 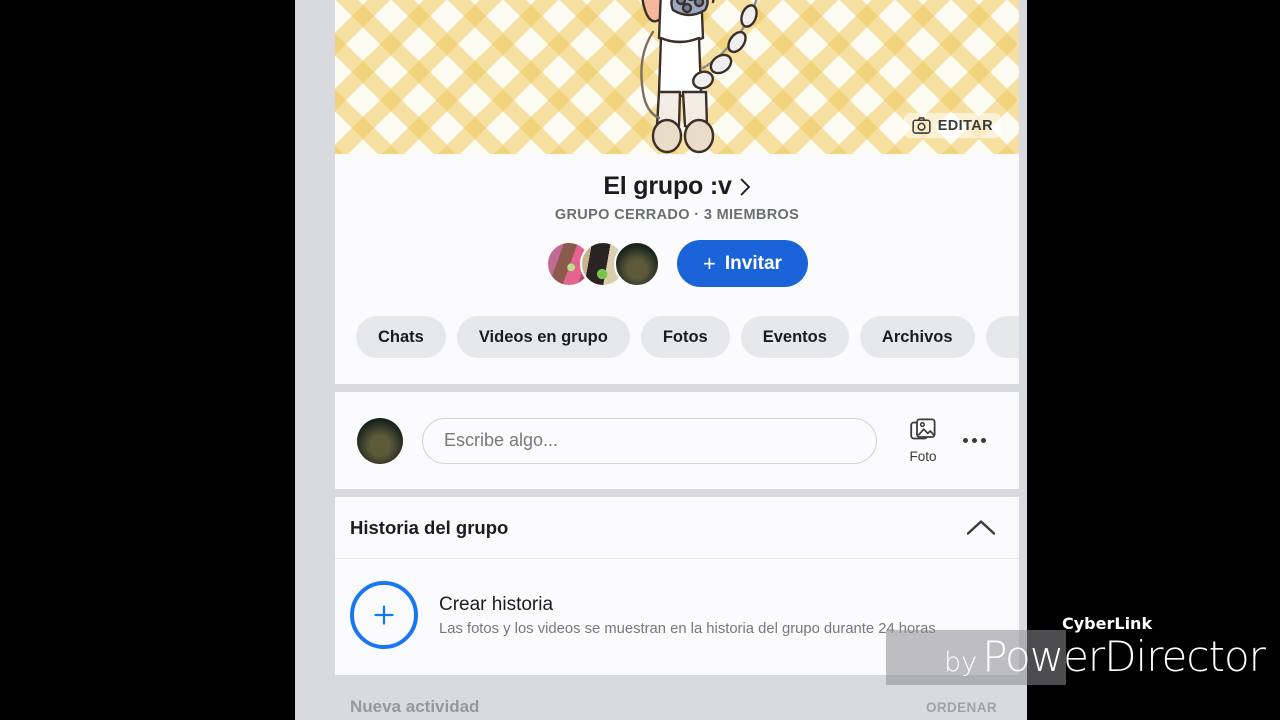 I want to click on tab-chats: Chats, so click(x=401, y=337).